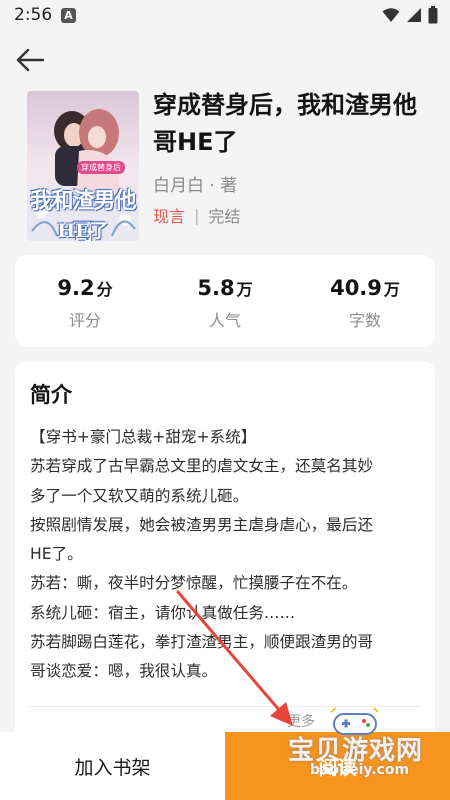  I want to click on stat-rating: 9.2 分 评分, so click(85, 301).